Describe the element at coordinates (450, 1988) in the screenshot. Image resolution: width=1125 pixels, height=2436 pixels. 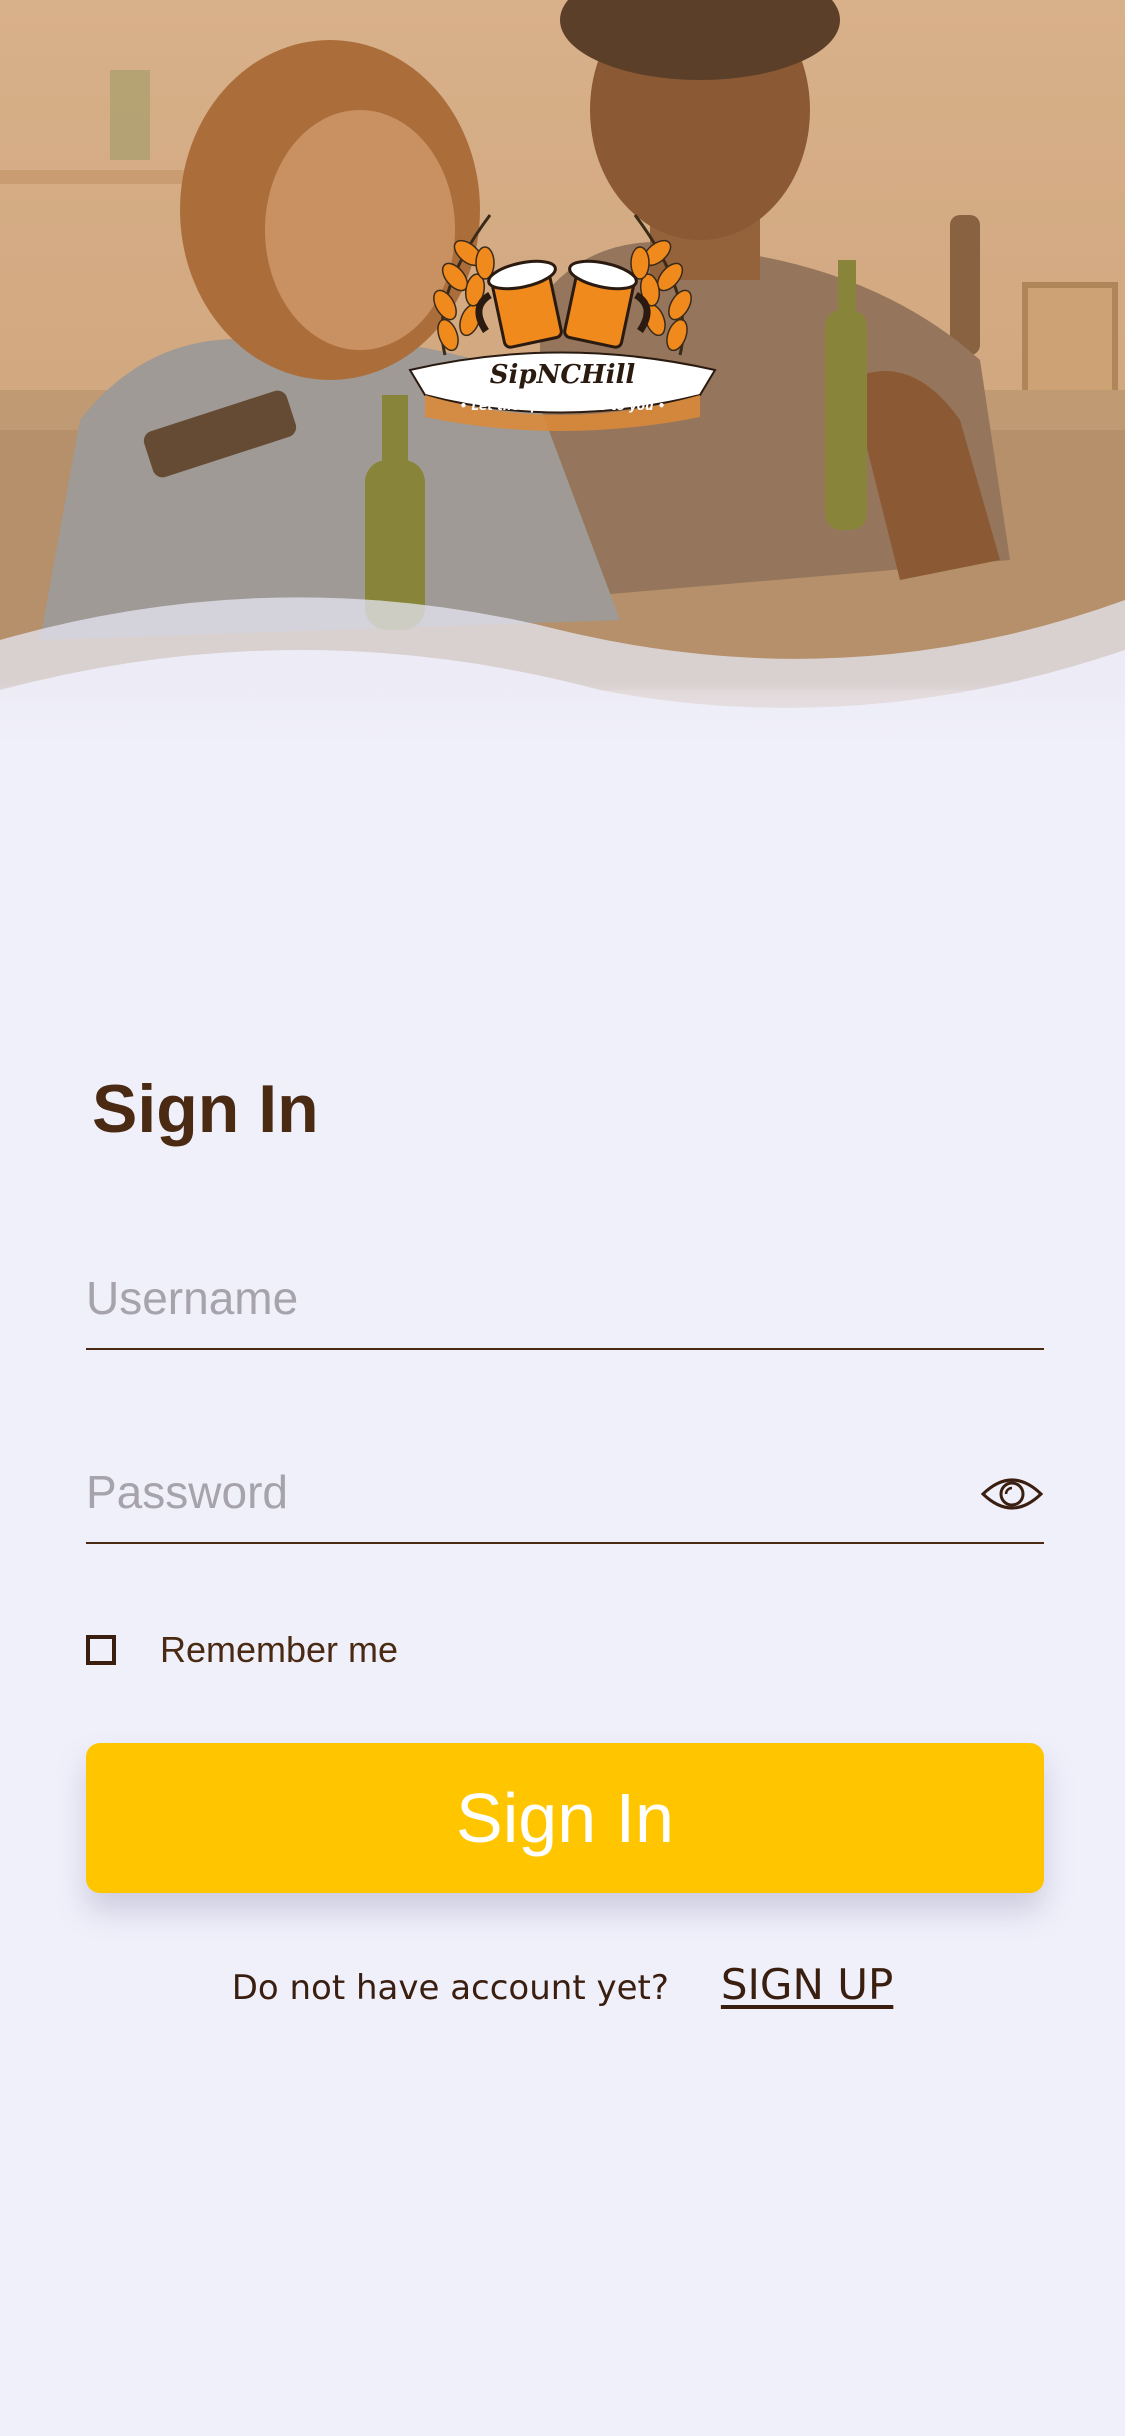
I see `signup-prompt: Do not have account yet?` at that location.